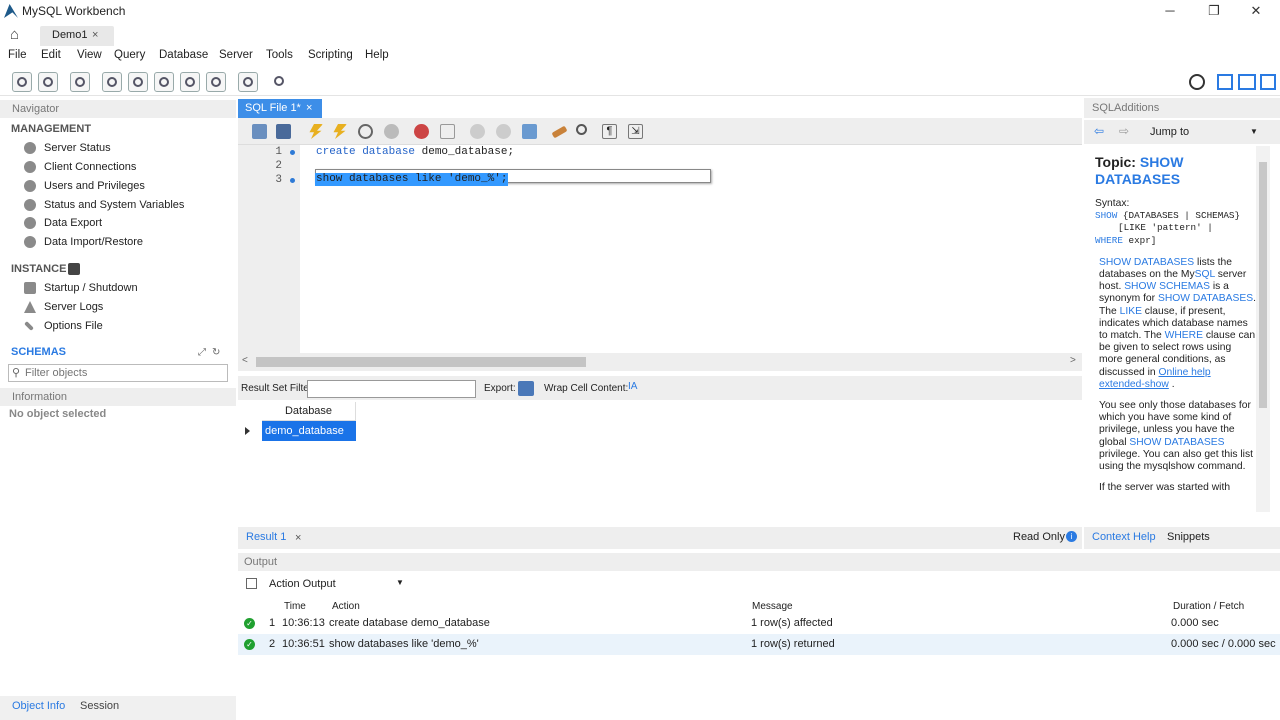  I want to click on menu-database: Database, so click(183, 55).